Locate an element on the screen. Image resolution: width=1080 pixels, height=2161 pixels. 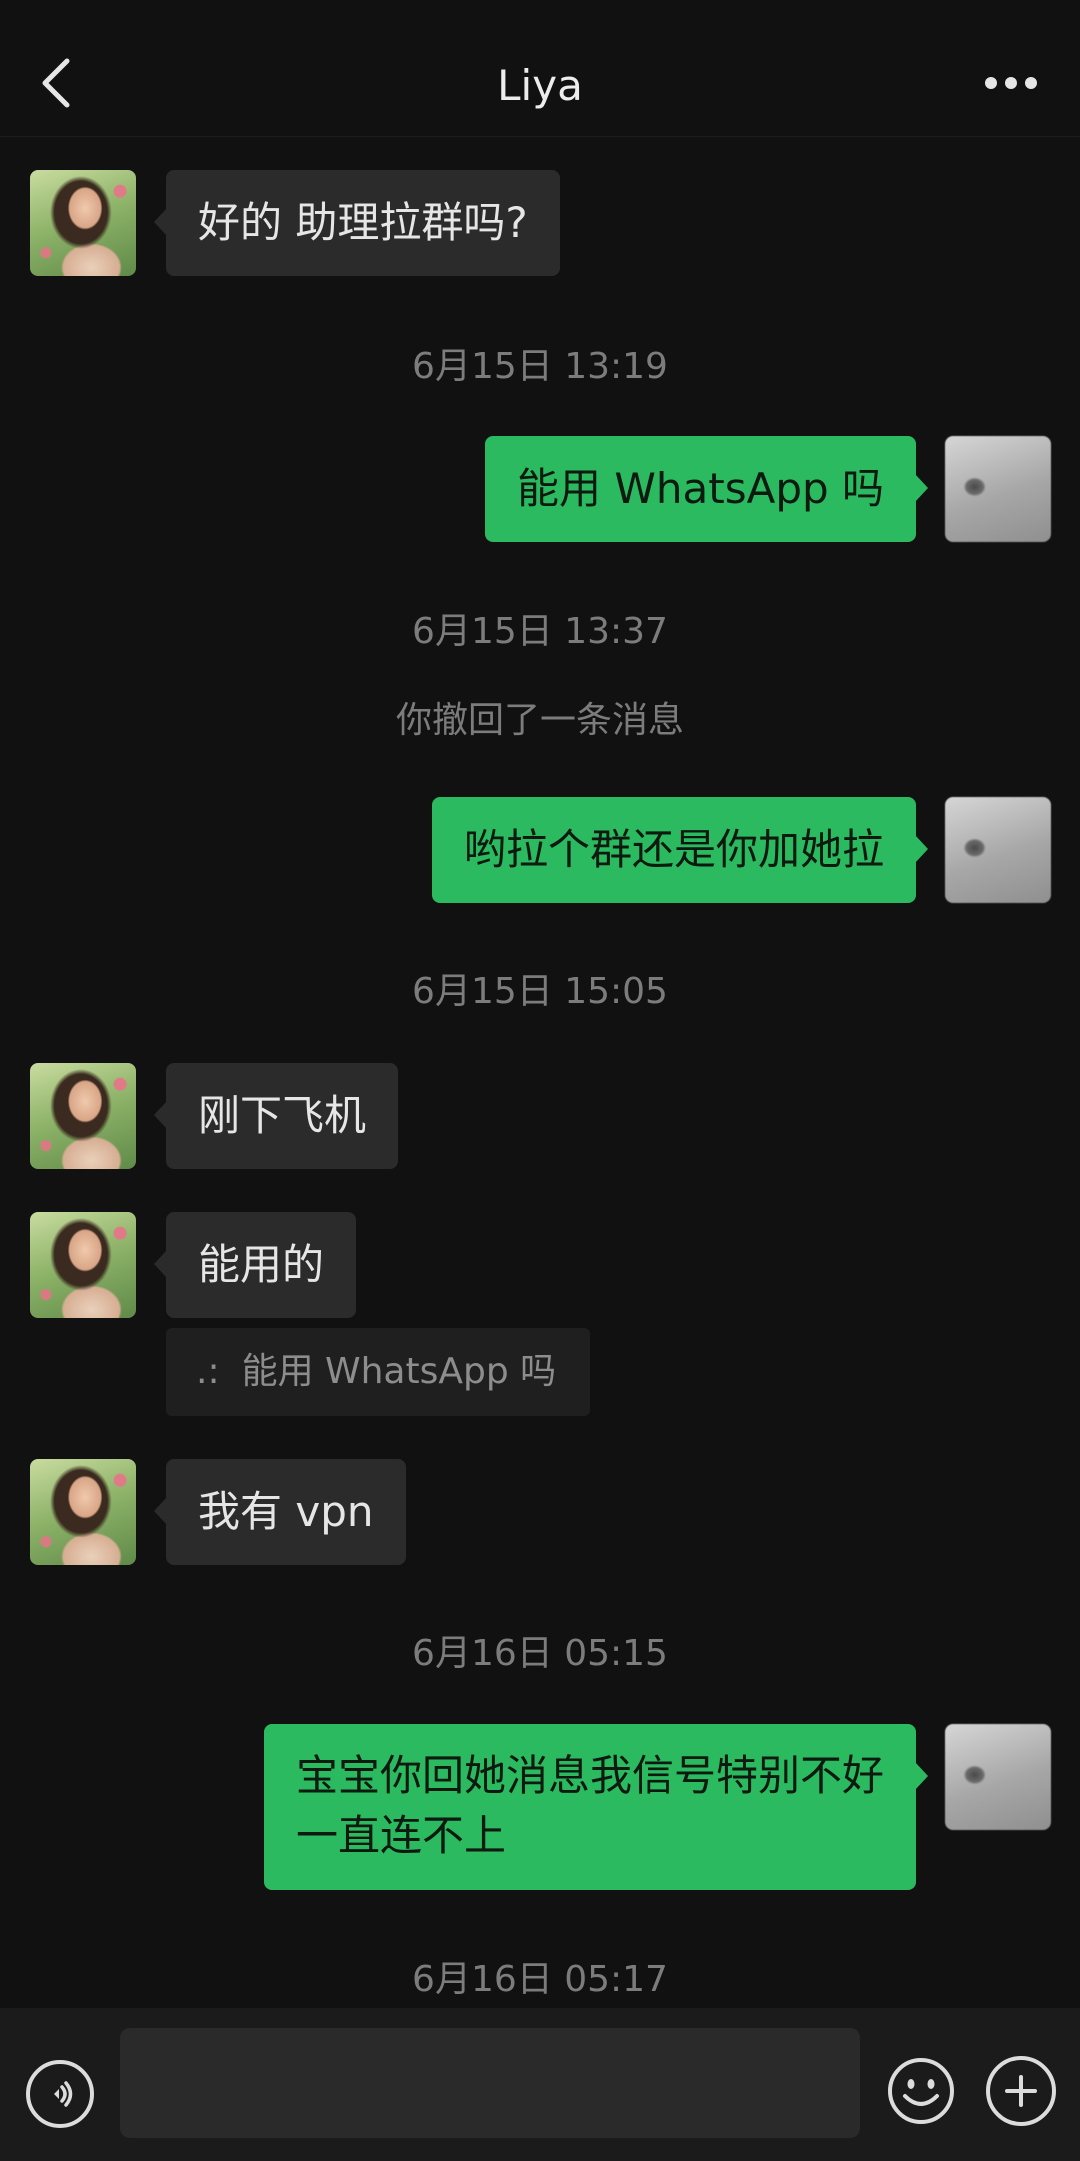
voice-button is located at coordinates (60, 2094).